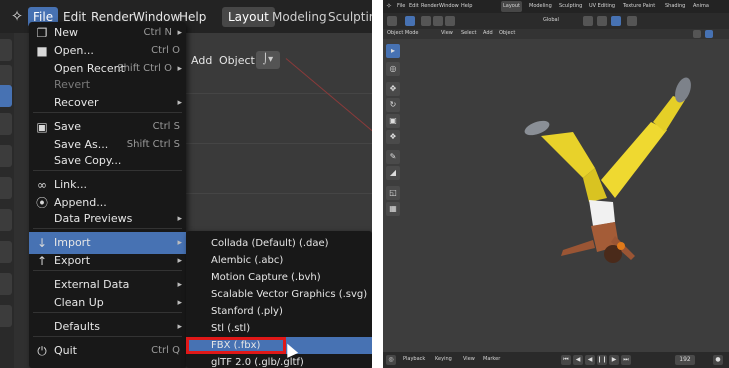 The height and width of the screenshot is (368, 729). What do you see at coordinates (556, 34) in the screenshot?
I see `viewport-header: Object Mode View Select Add Object` at bounding box center [556, 34].